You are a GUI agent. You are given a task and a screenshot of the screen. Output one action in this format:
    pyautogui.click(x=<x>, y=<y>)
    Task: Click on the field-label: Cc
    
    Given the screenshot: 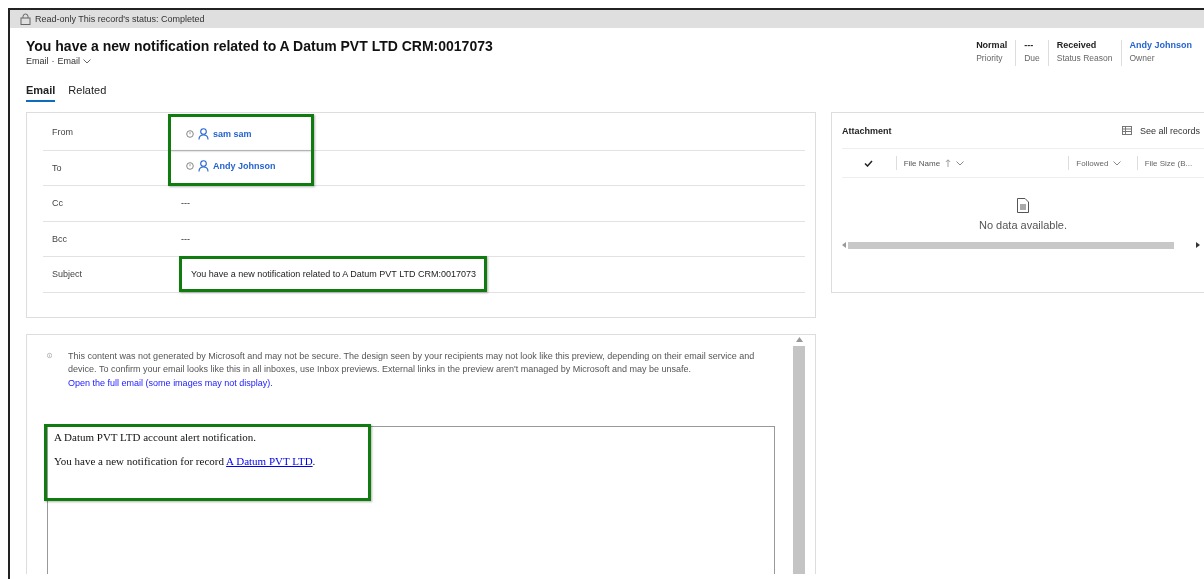 What is the action you would take?
    pyautogui.click(x=57, y=203)
    